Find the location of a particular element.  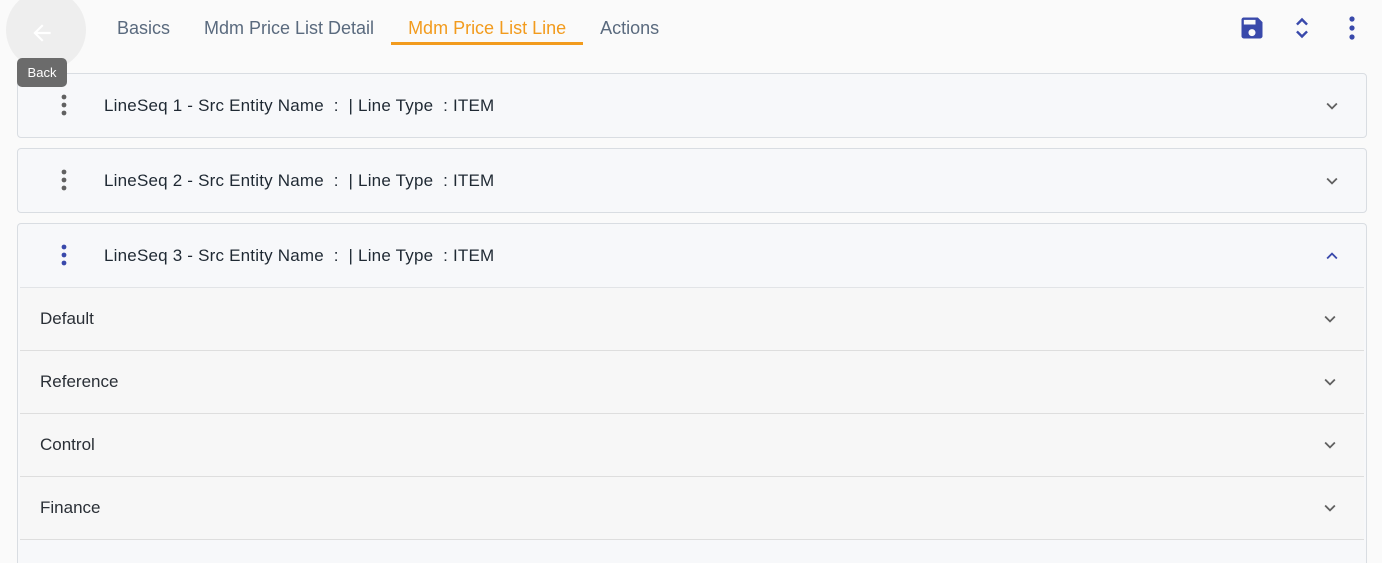

tab-mdm-price-list-line: Mdm Price List Line is located at coordinates (487, 28).